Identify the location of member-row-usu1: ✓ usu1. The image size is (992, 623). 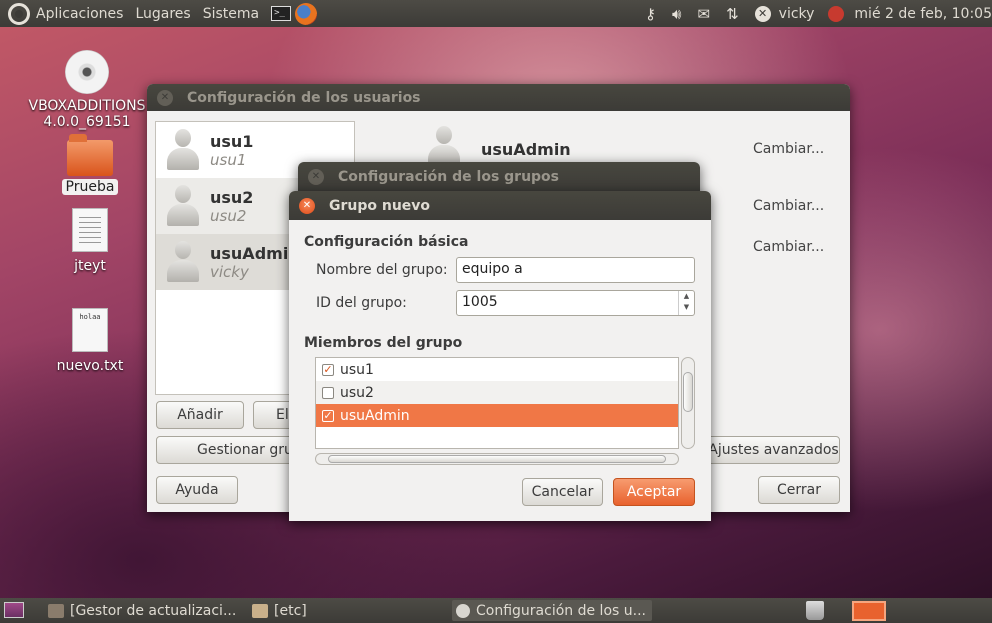
(497, 369).